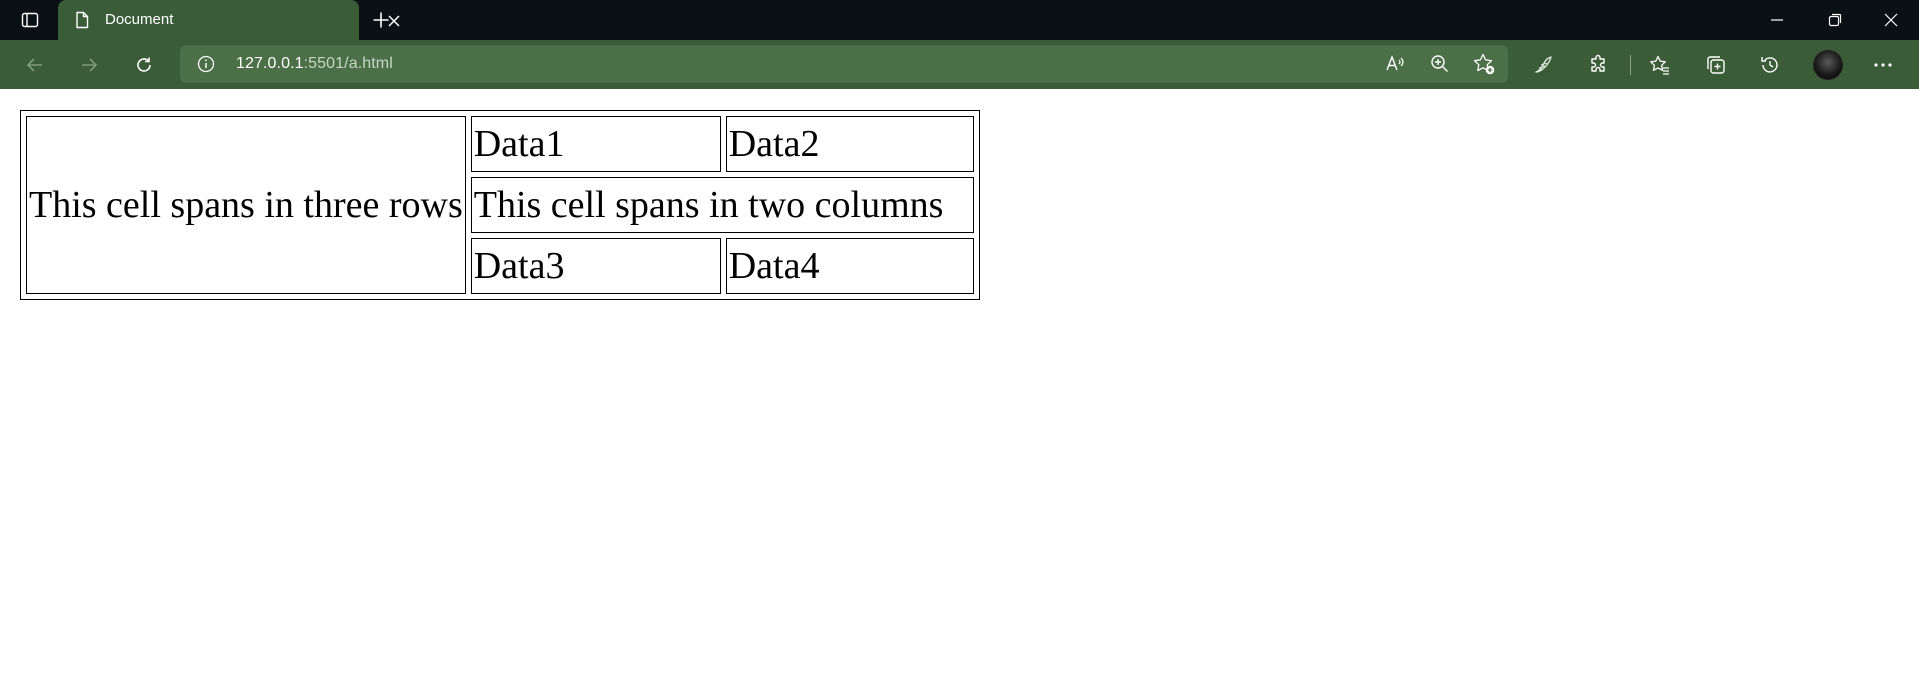 This screenshot has height=686, width=1919. What do you see at coordinates (1716, 65) in the screenshot?
I see `collections-icon` at bounding box center [1716, 65].